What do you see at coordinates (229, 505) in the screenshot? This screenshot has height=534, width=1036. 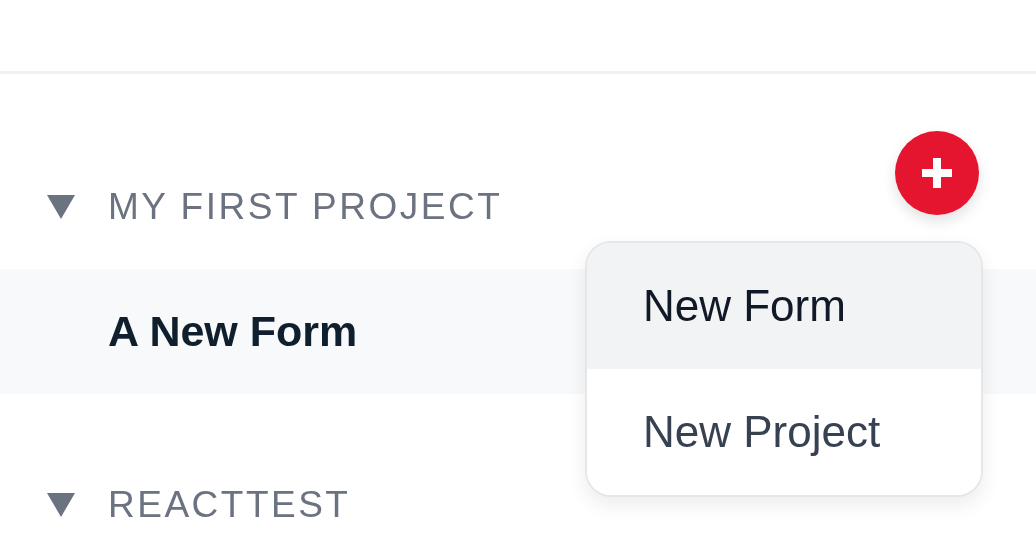 I see `project-title: REACTTEST` at bounding box center [229, 505].